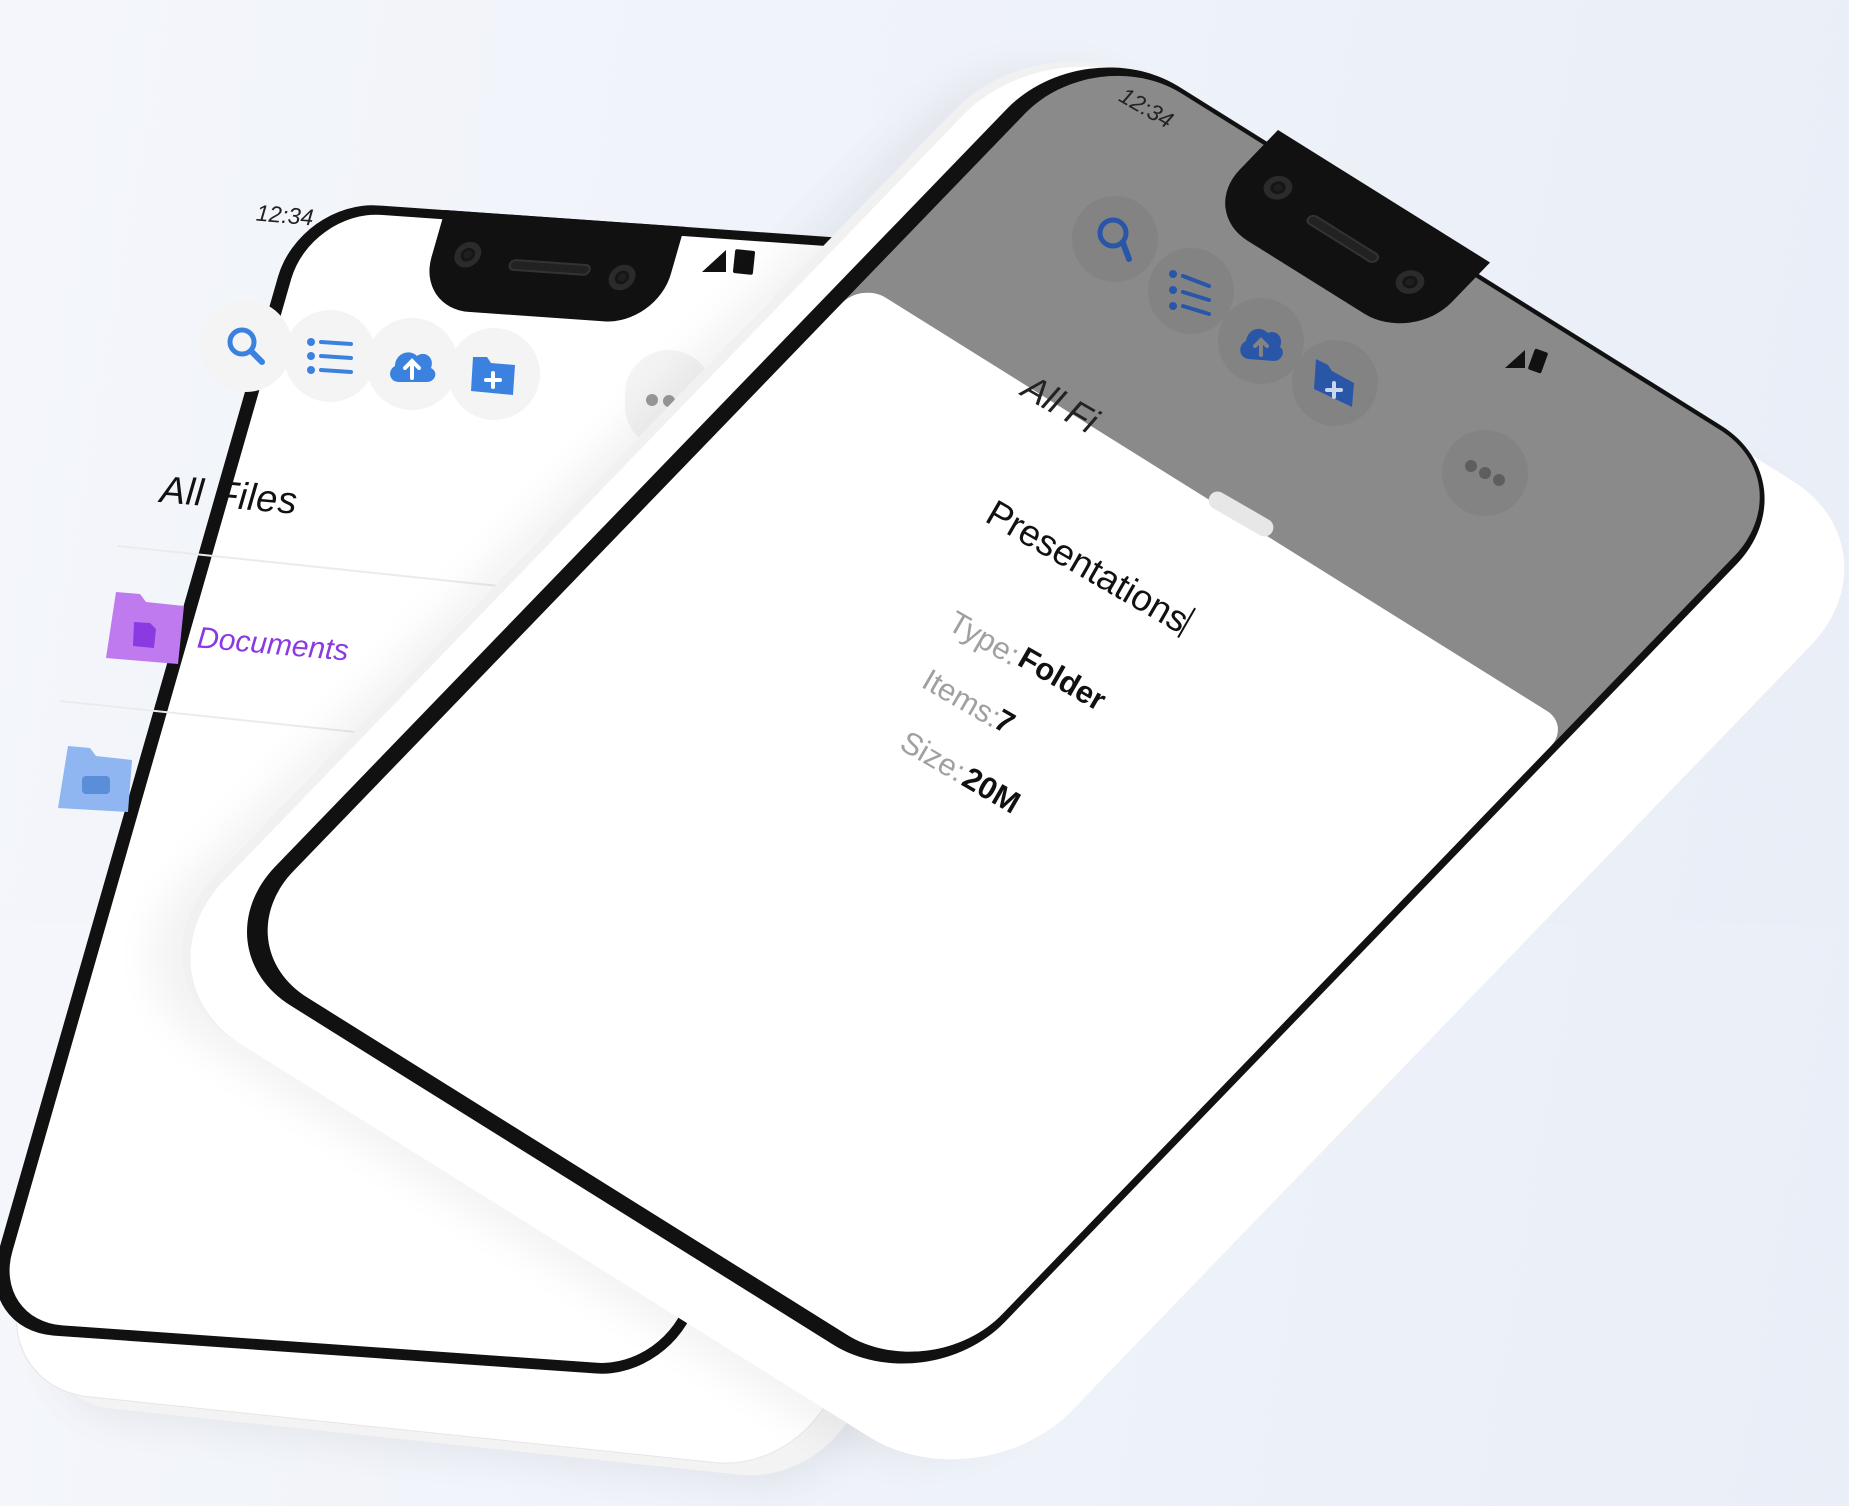  I want to click on folder-row-documents, so click(147, 629).